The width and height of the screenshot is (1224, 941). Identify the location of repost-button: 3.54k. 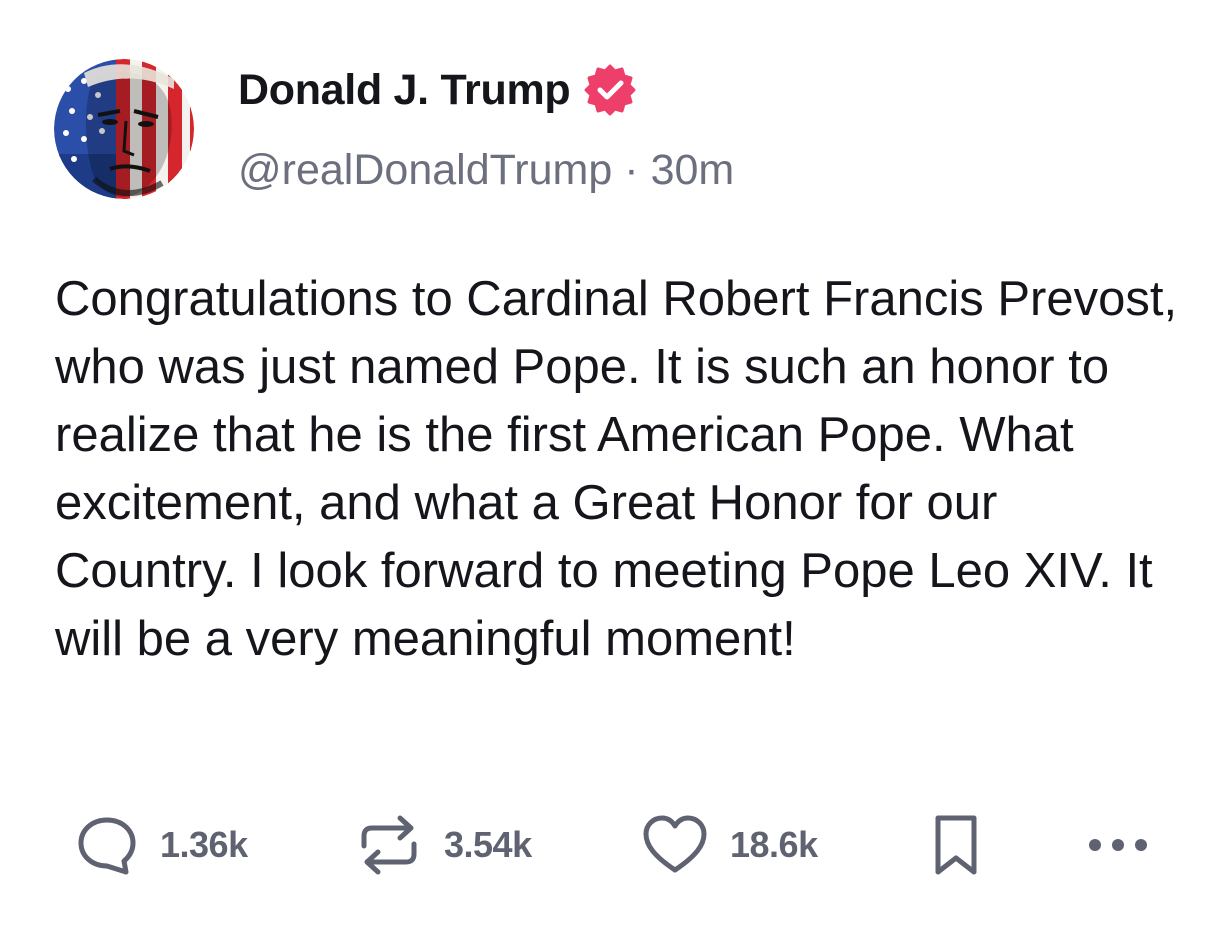
(444, 845).